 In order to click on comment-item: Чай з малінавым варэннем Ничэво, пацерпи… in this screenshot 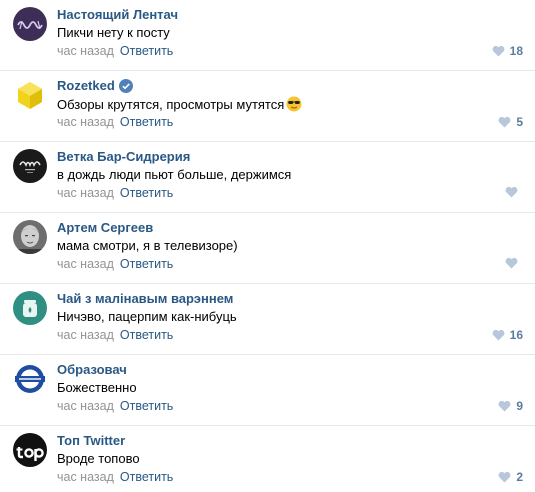, I will do `click(267, 319)`.